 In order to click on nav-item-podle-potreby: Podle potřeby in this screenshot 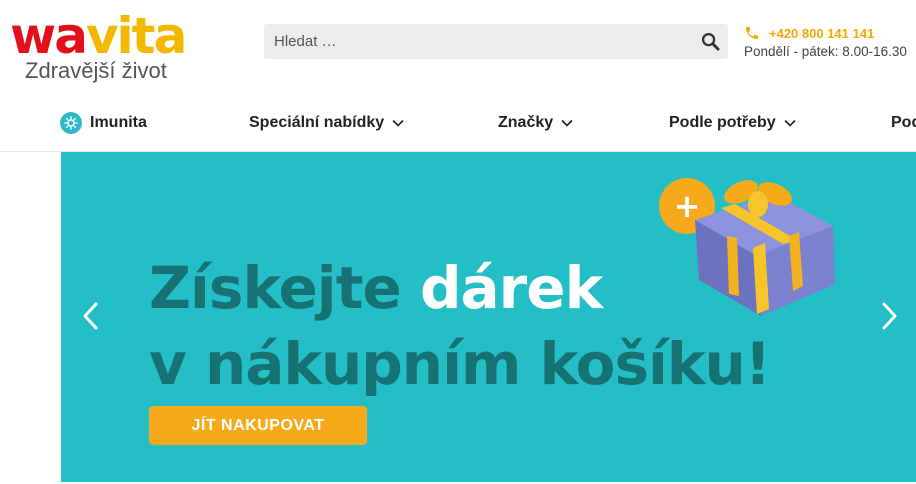, I will do `click(732, 123)`.